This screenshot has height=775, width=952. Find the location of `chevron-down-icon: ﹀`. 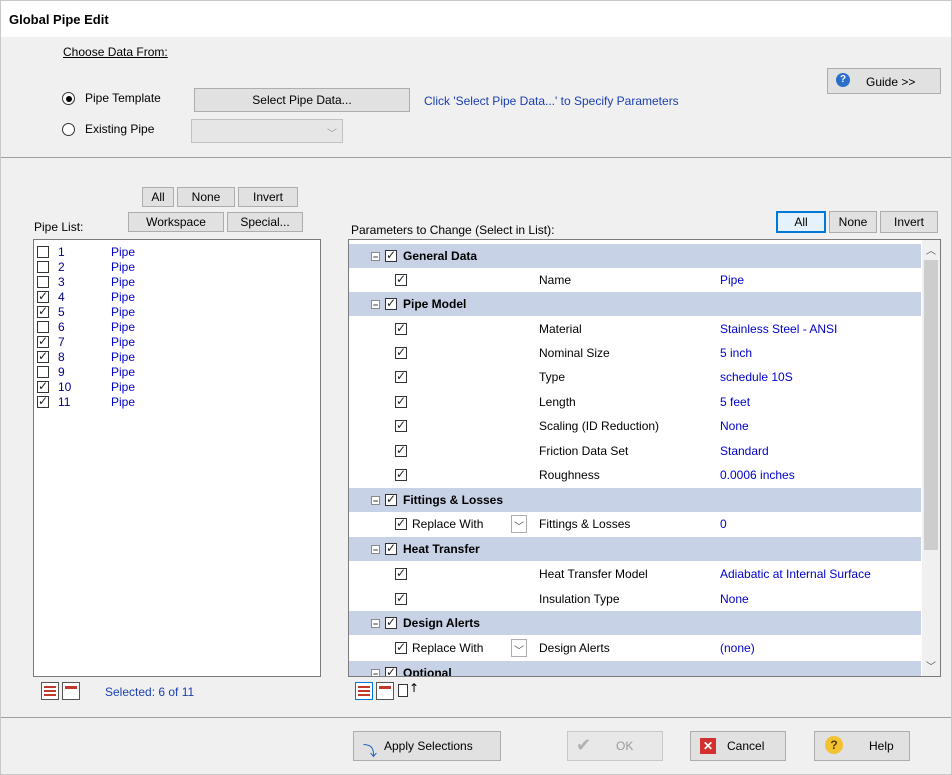

chevron-down-icon: ﹀ is located at coordinates (332, 134).